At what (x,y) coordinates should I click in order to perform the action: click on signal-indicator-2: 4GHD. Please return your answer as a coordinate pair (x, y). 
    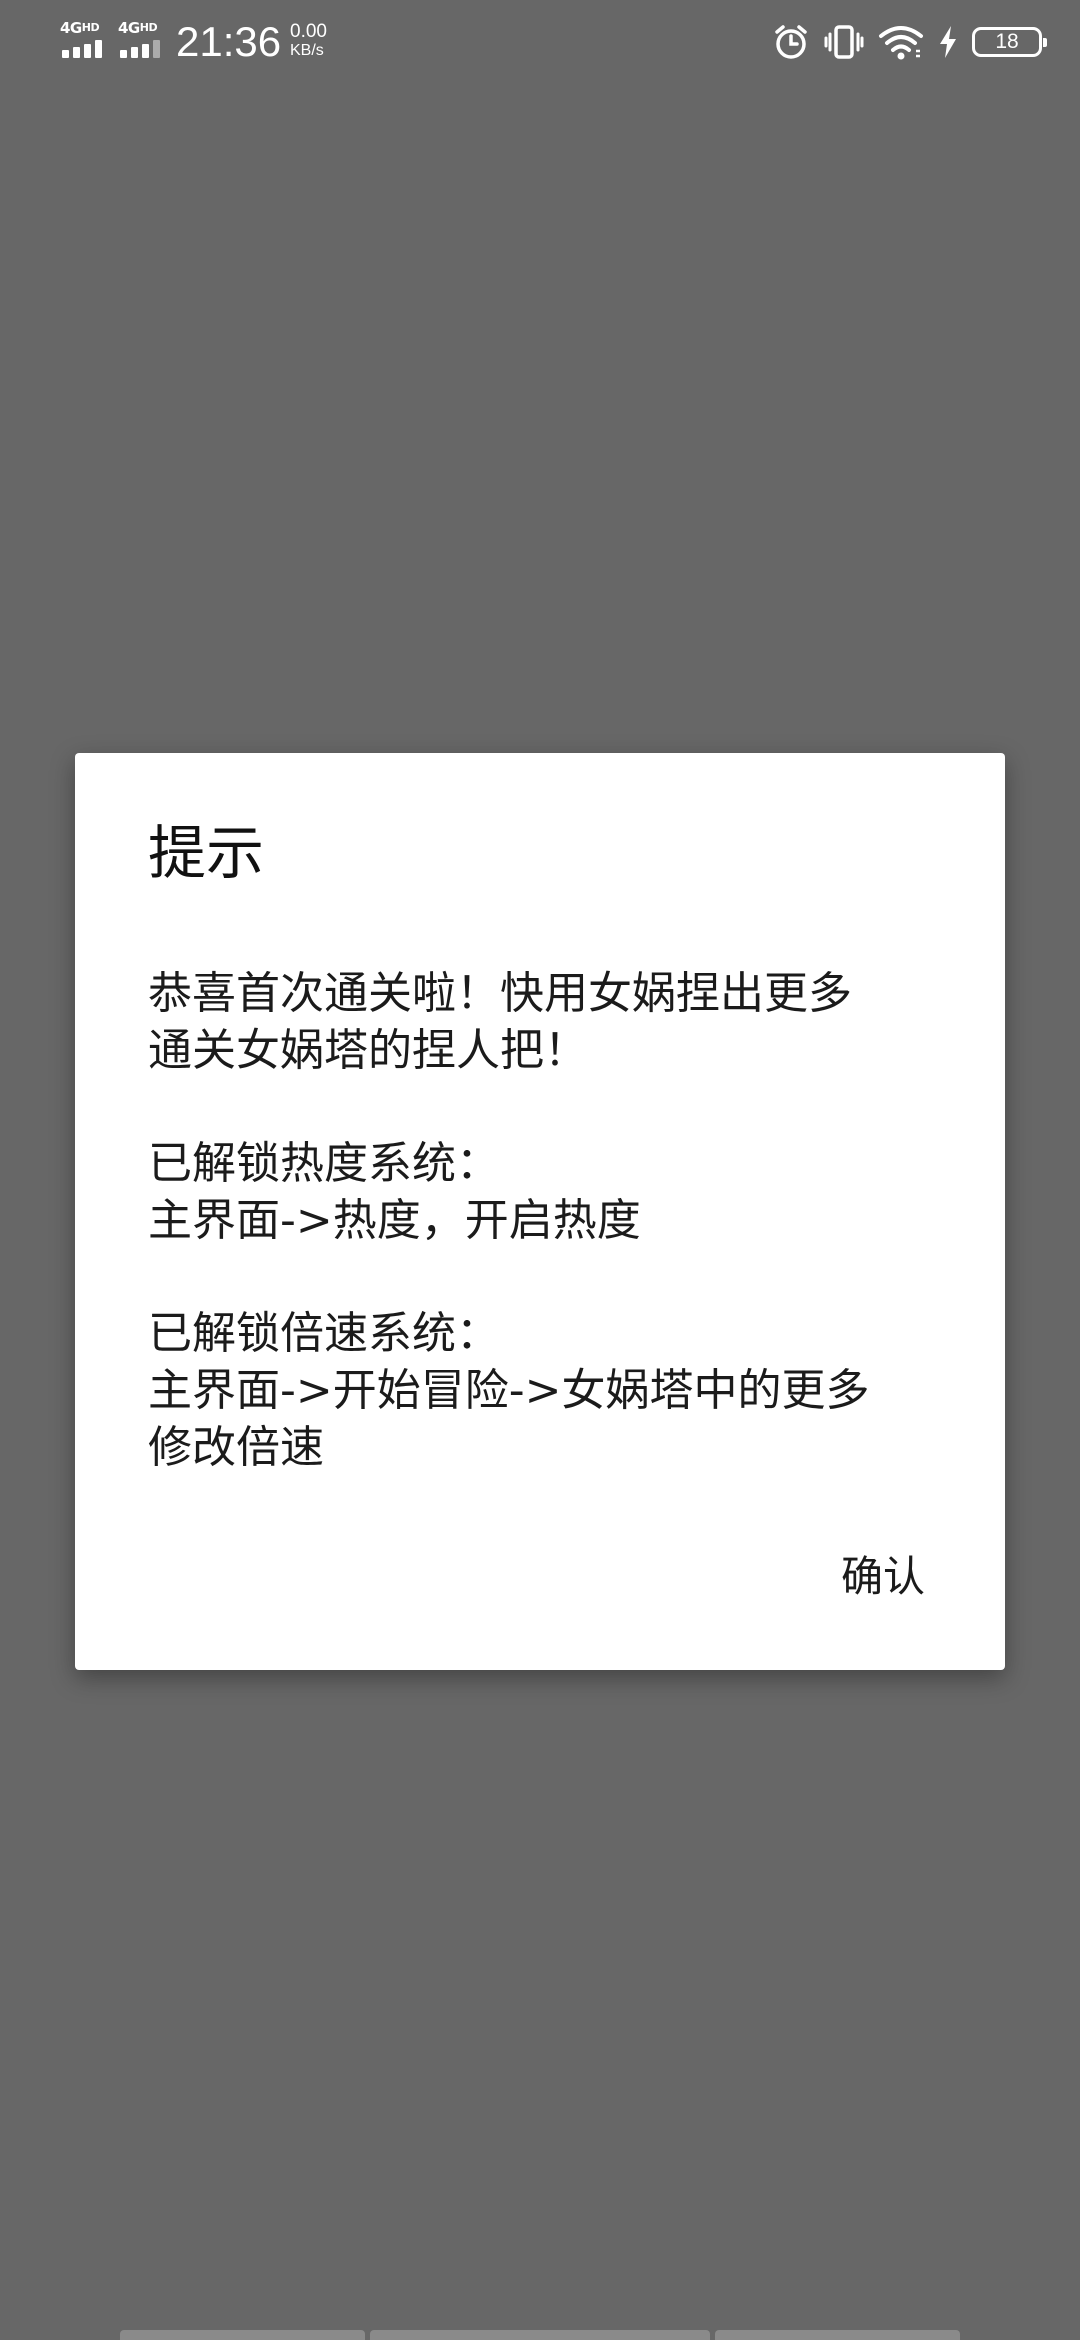
    Looking at the image, I should click on (144, 40).